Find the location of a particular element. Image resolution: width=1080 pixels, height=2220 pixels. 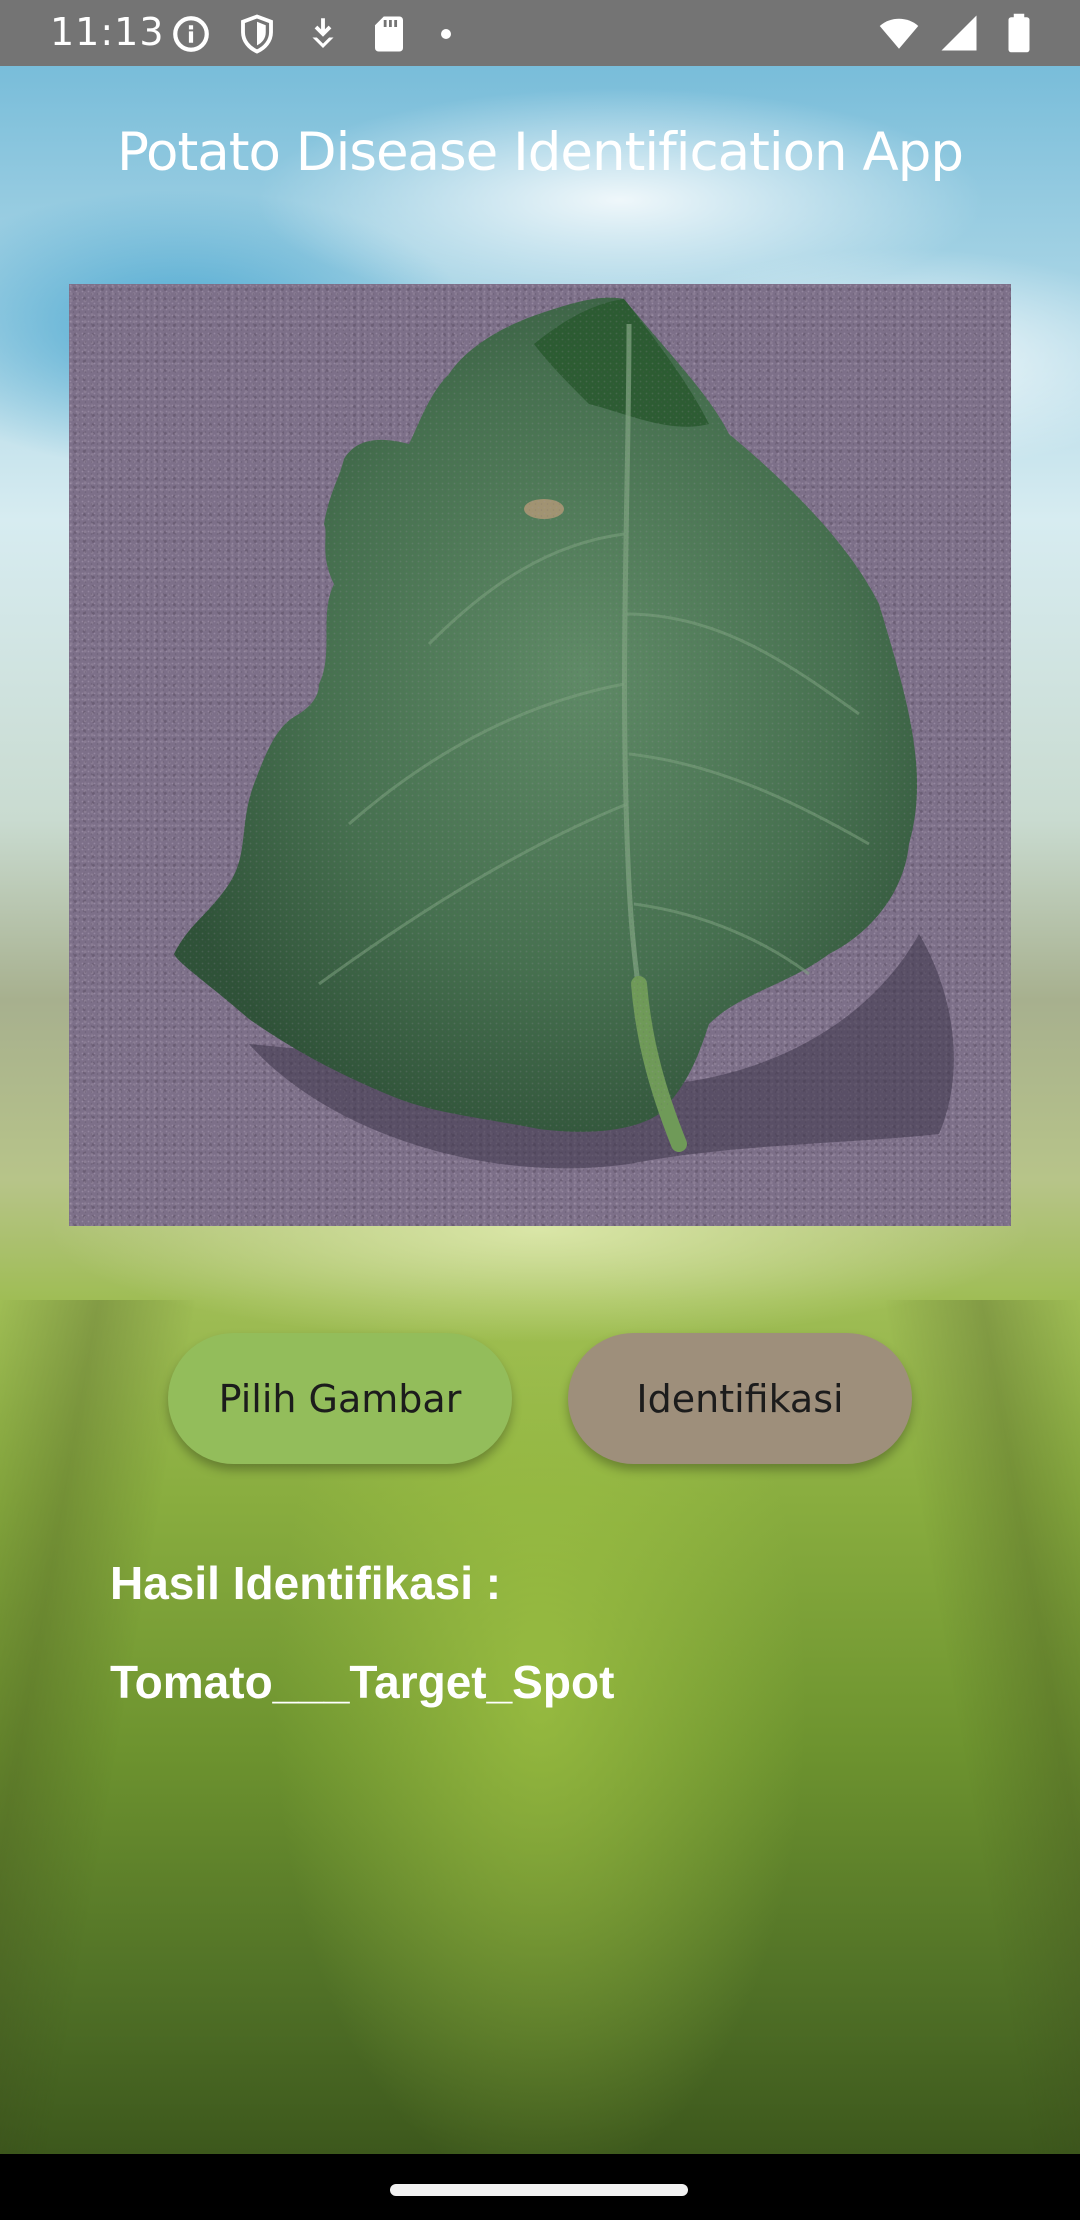

signal-icon is located at coordinates (959, 33).